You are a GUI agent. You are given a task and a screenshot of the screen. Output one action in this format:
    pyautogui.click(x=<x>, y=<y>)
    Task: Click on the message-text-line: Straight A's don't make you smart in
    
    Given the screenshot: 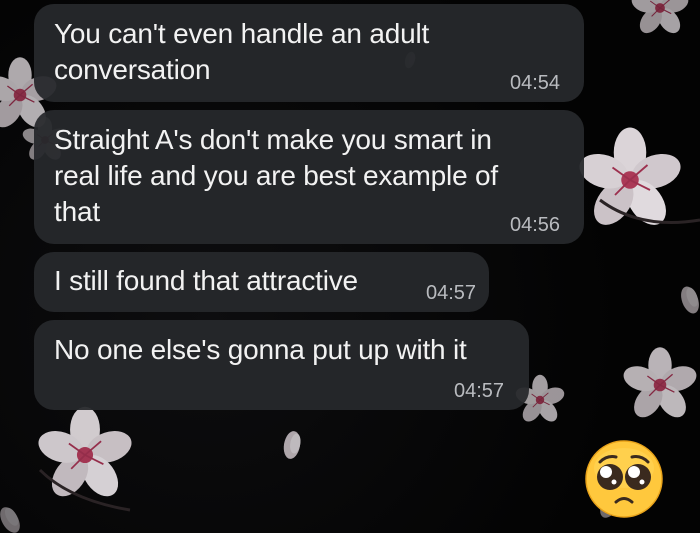 What is the action you would take?
    pyautogui.click(x=273, y=139)
    